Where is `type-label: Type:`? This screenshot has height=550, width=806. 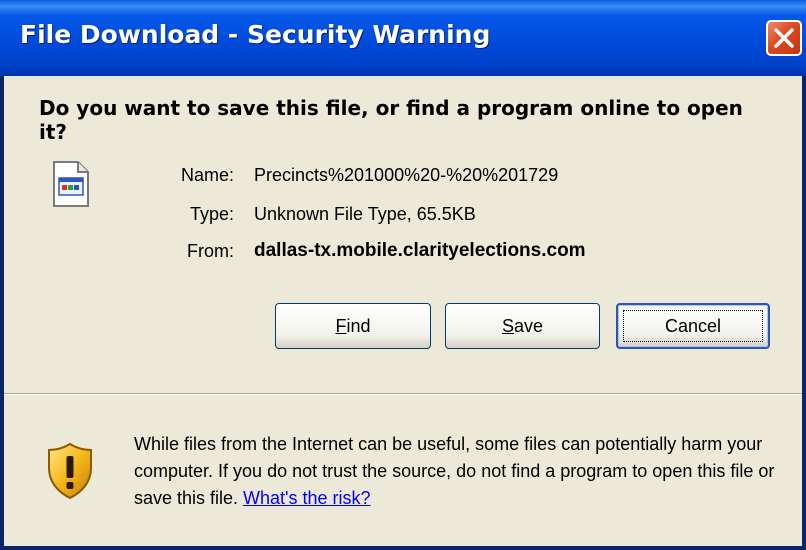
type-label: Type: is located at coordinates (211, 214).